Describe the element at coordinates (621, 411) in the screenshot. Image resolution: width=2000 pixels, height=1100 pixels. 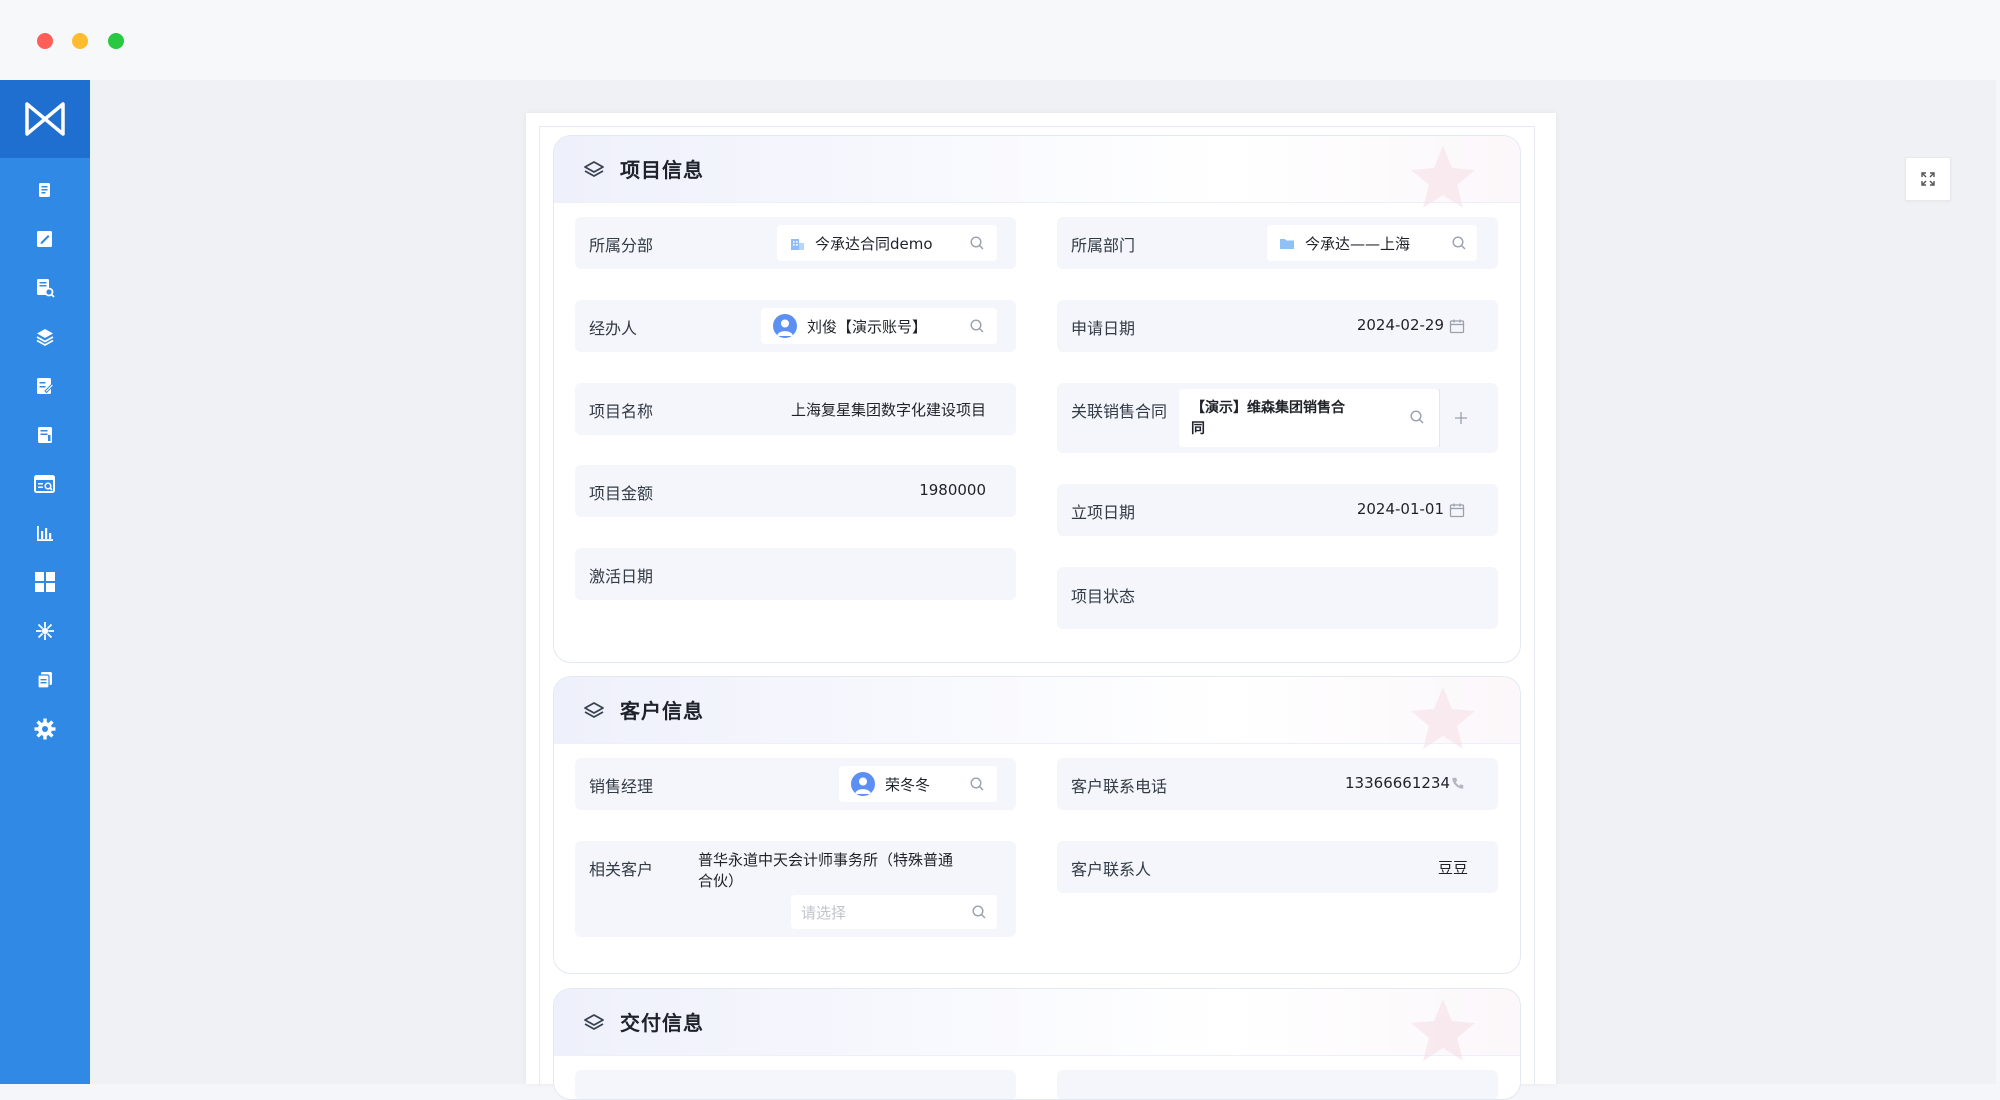
I see `project-name-label: 项目名称` at that location.